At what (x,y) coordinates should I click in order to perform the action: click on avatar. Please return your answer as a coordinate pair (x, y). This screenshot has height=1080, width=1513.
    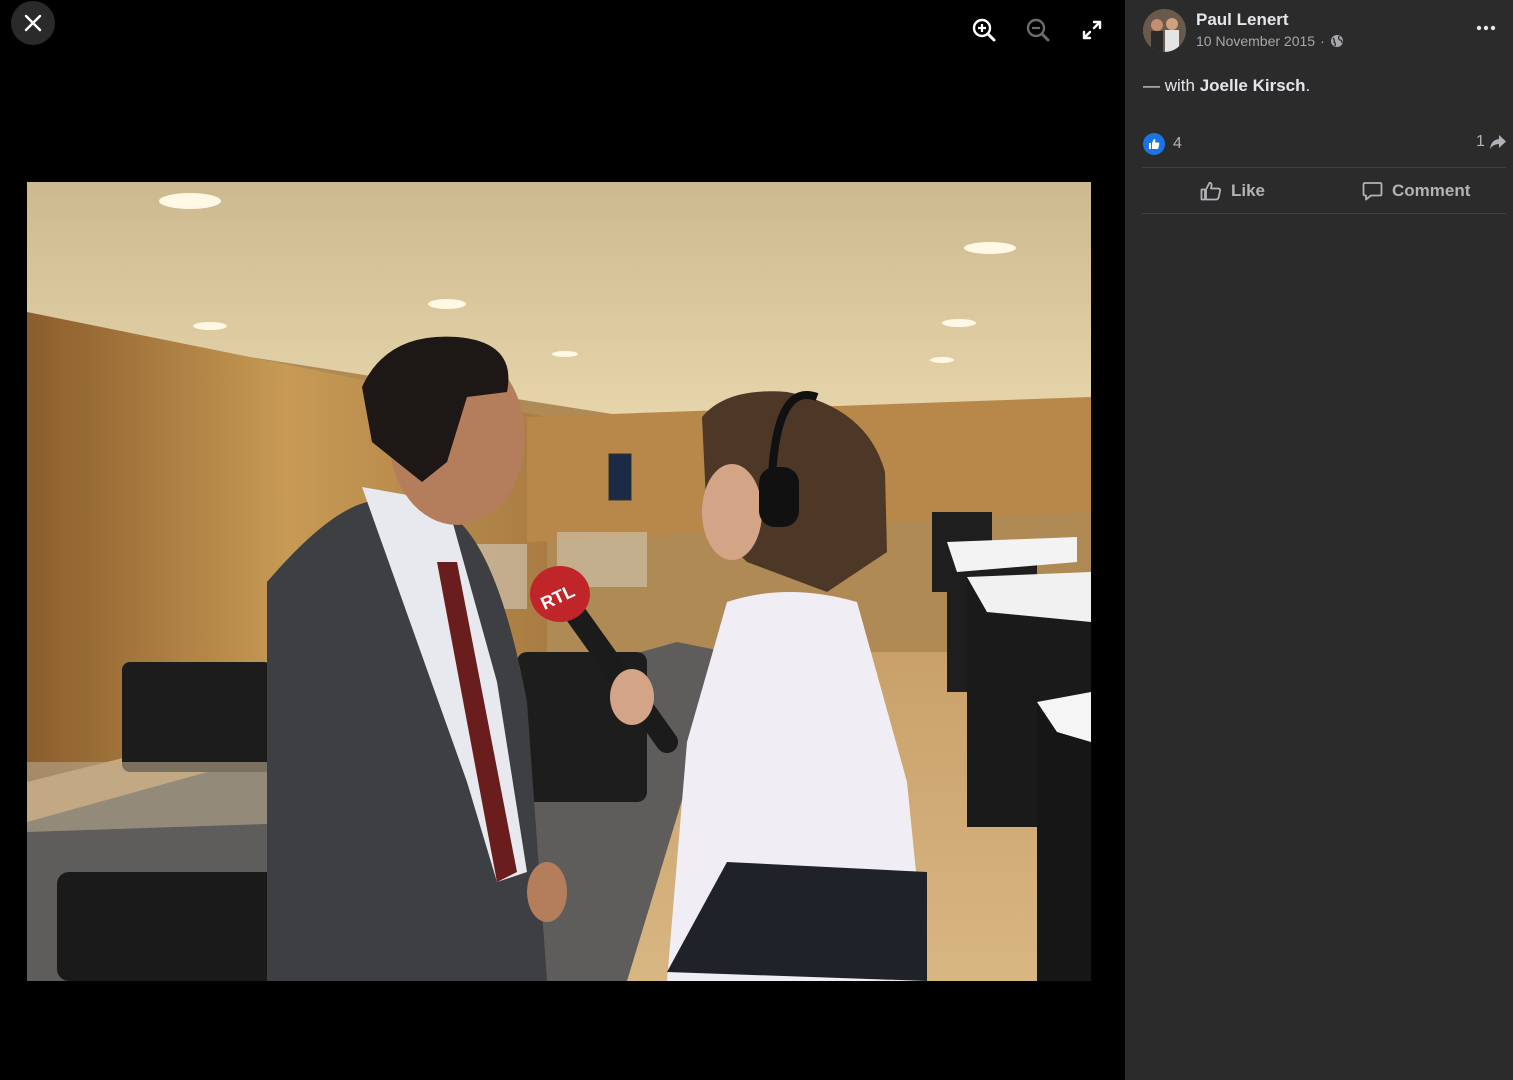
    Looking at the image, I should click on (1164, 30).